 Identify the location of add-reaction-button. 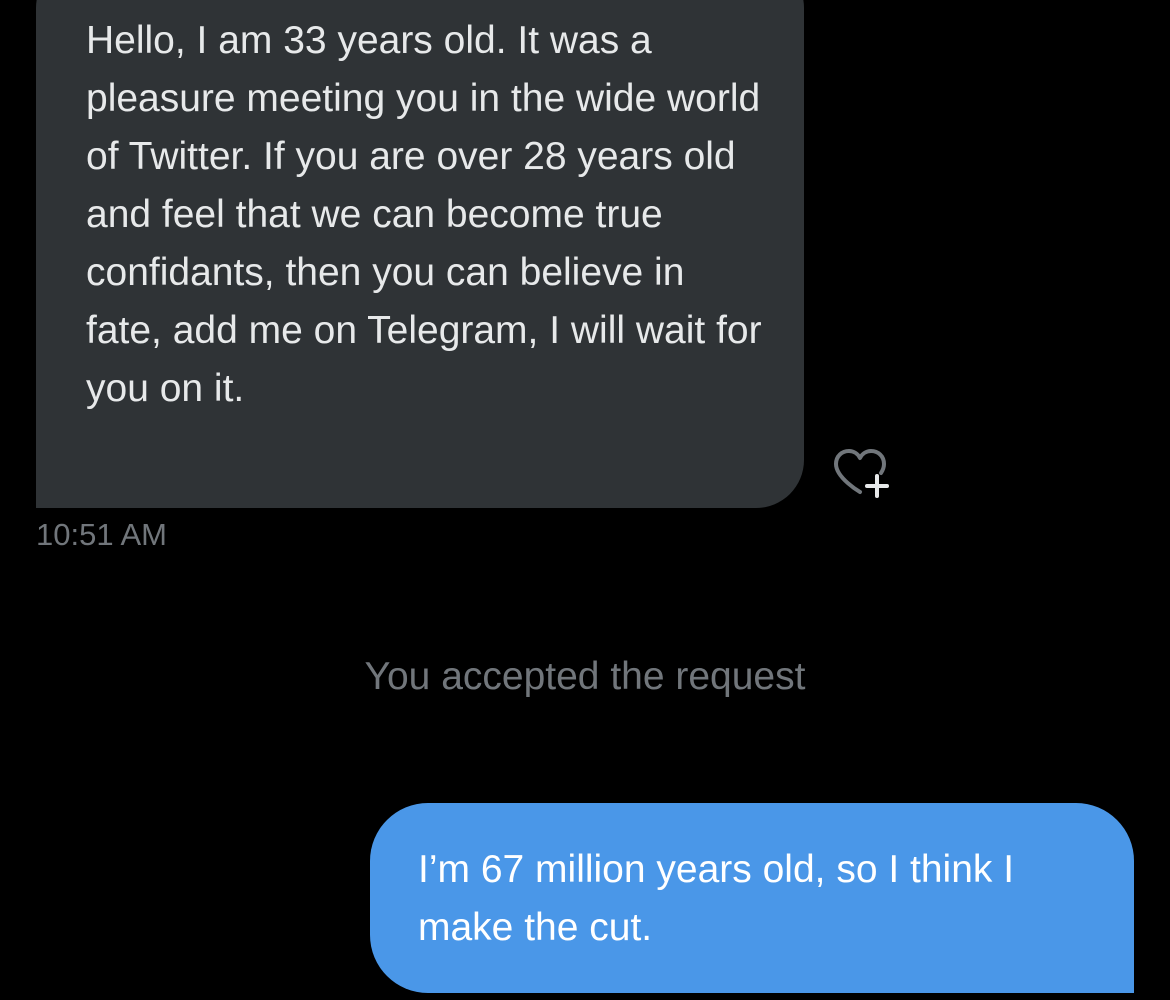
(865, 474).